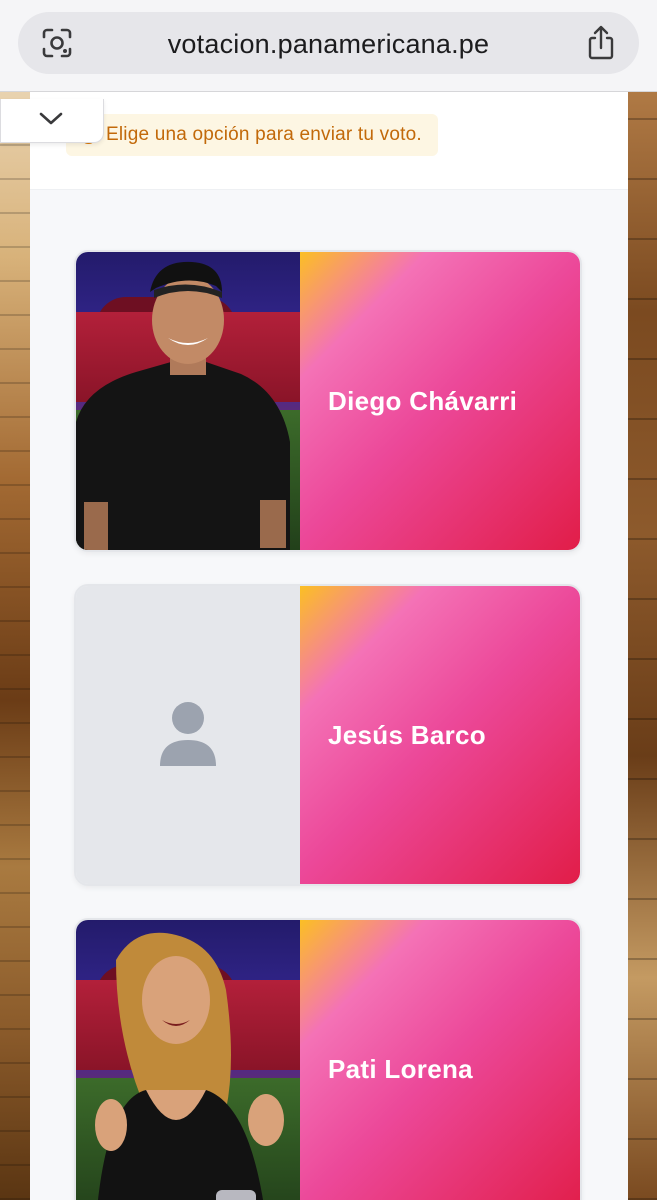  I want to click on candidate-name-panel: Pati Lorena, so click(440, 1060).